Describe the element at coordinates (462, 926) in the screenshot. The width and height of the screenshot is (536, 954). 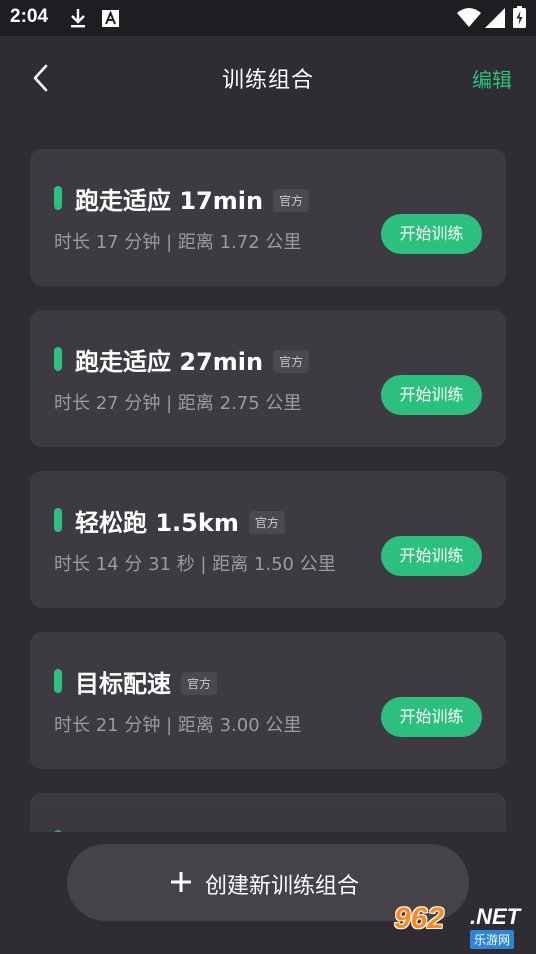
I see `site-watermark: 962 .NET 乐游网` at that location.